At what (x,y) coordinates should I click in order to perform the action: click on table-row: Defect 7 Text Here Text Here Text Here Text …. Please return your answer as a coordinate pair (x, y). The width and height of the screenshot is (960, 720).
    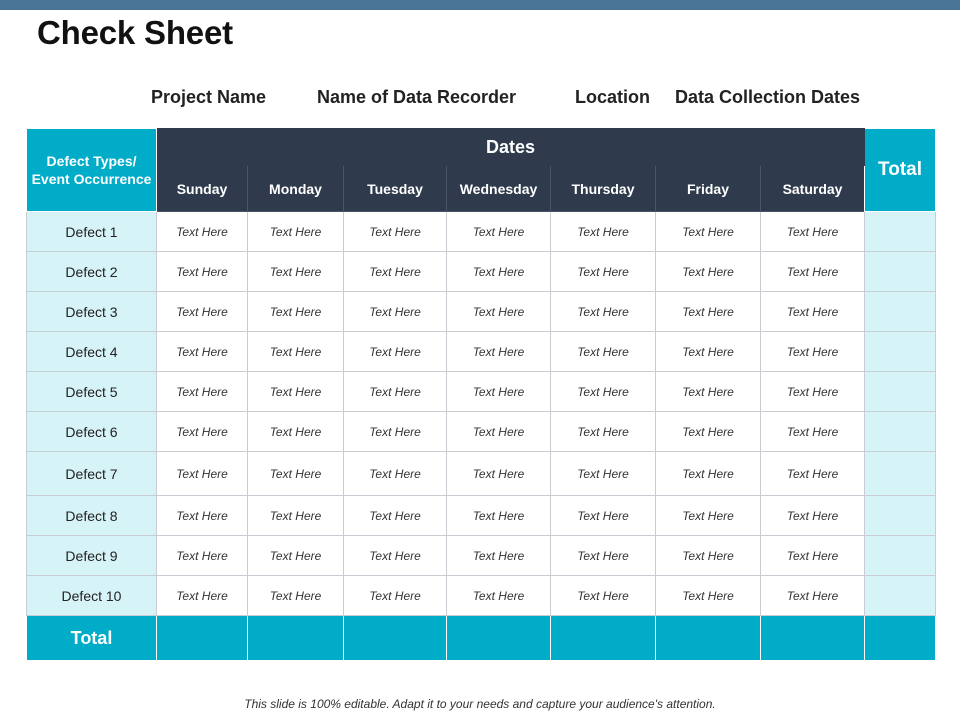
    Looking at the image, I should click on (481, 473).